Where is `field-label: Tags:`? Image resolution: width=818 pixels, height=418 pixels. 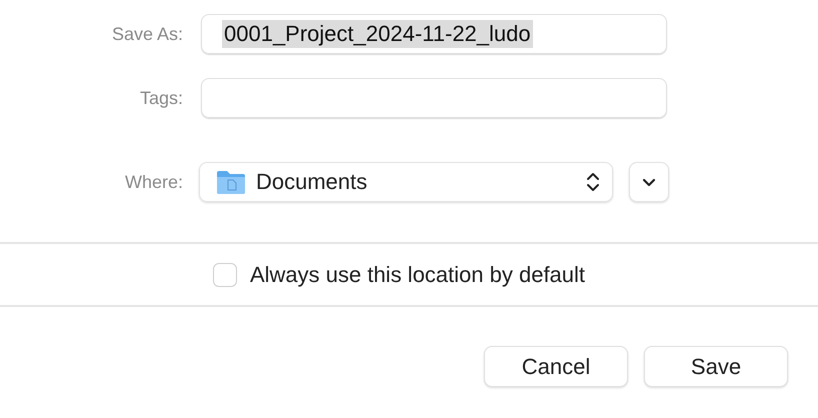 field-label: Tags: is located at coordinates (161, 98).